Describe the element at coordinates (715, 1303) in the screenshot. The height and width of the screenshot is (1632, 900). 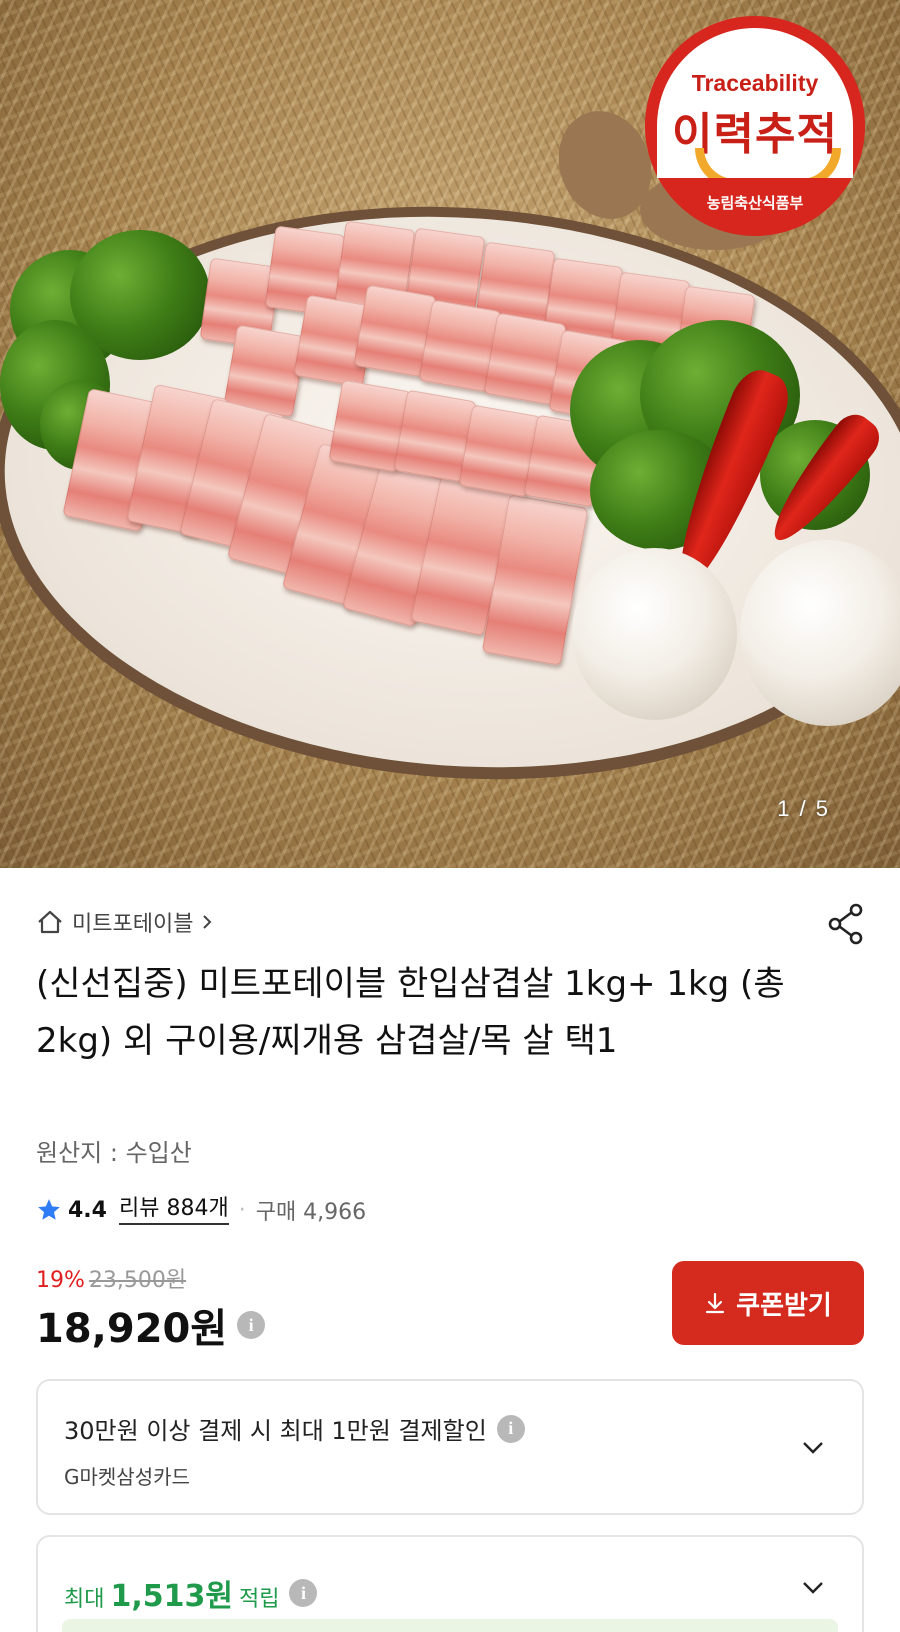
I see `download-icon` at that location.